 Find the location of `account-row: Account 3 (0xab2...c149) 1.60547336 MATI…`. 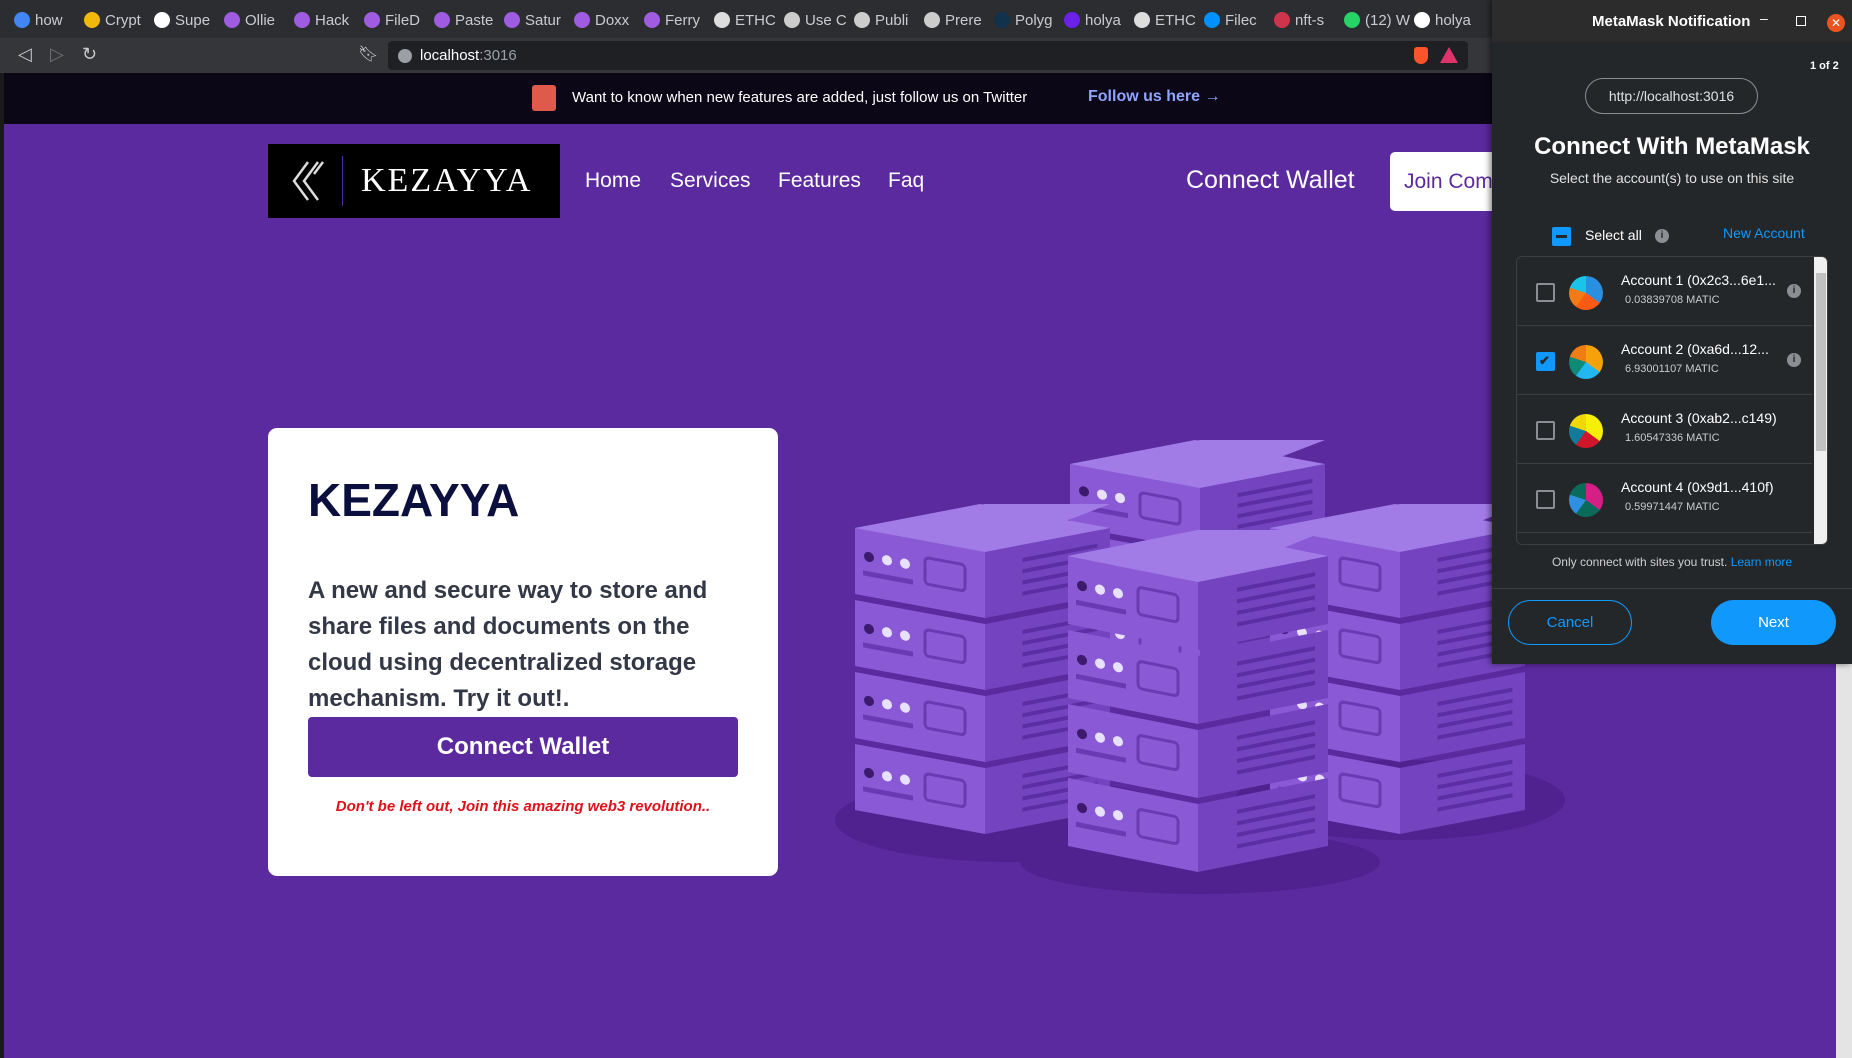

account-row: Account 3 (0xab2...c149) 1.60547336 MATI… is located at coordinates (1664, 429).